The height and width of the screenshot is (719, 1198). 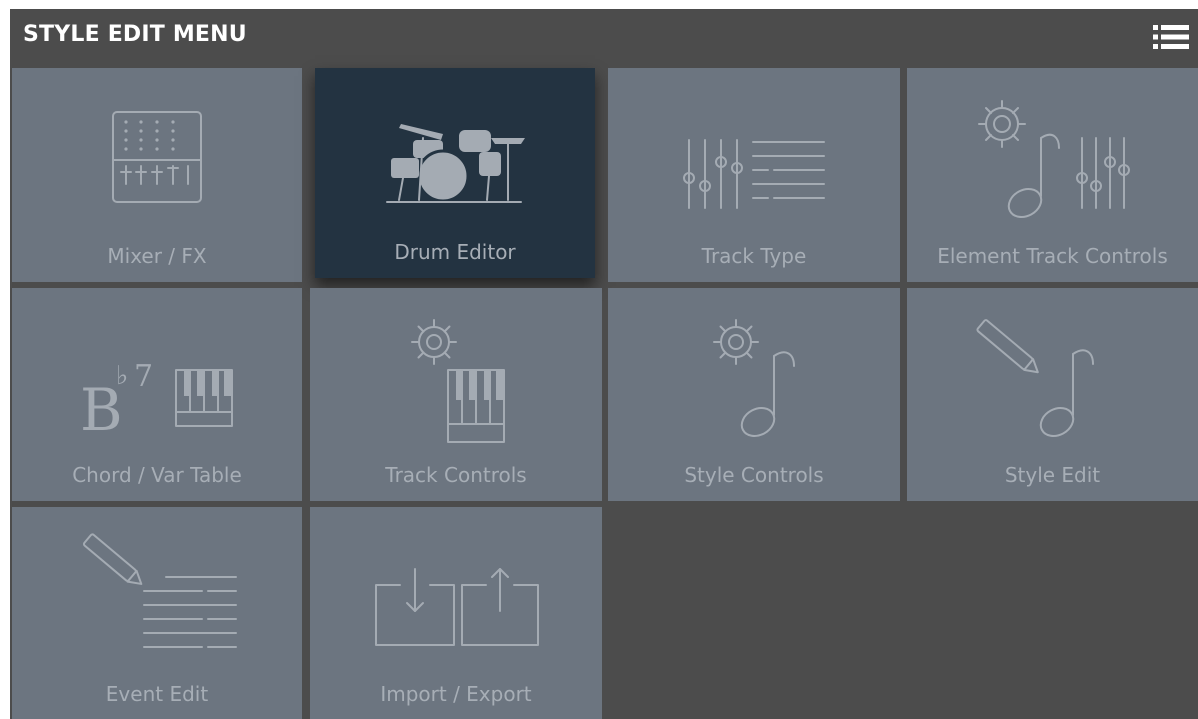 What do you see at coordinates (157, 394) in the screenshot?
I see `tile-chord-var-table: B ♭ 7 Chord / Var Table` at bounding box center [157, 394].